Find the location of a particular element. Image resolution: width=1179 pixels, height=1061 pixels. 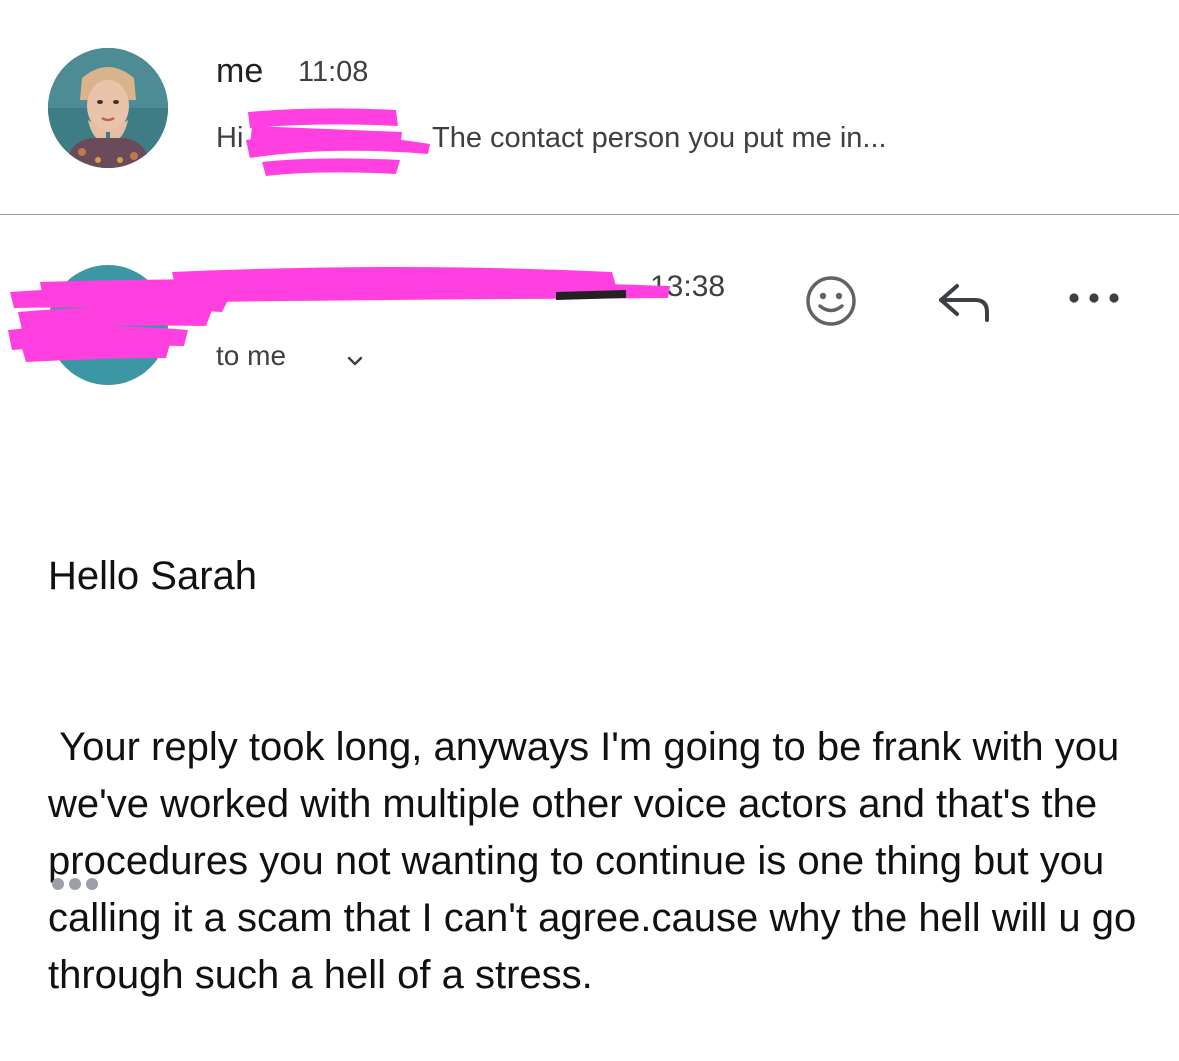

more-horizontal-icon is located at coordinates (1094, 298).